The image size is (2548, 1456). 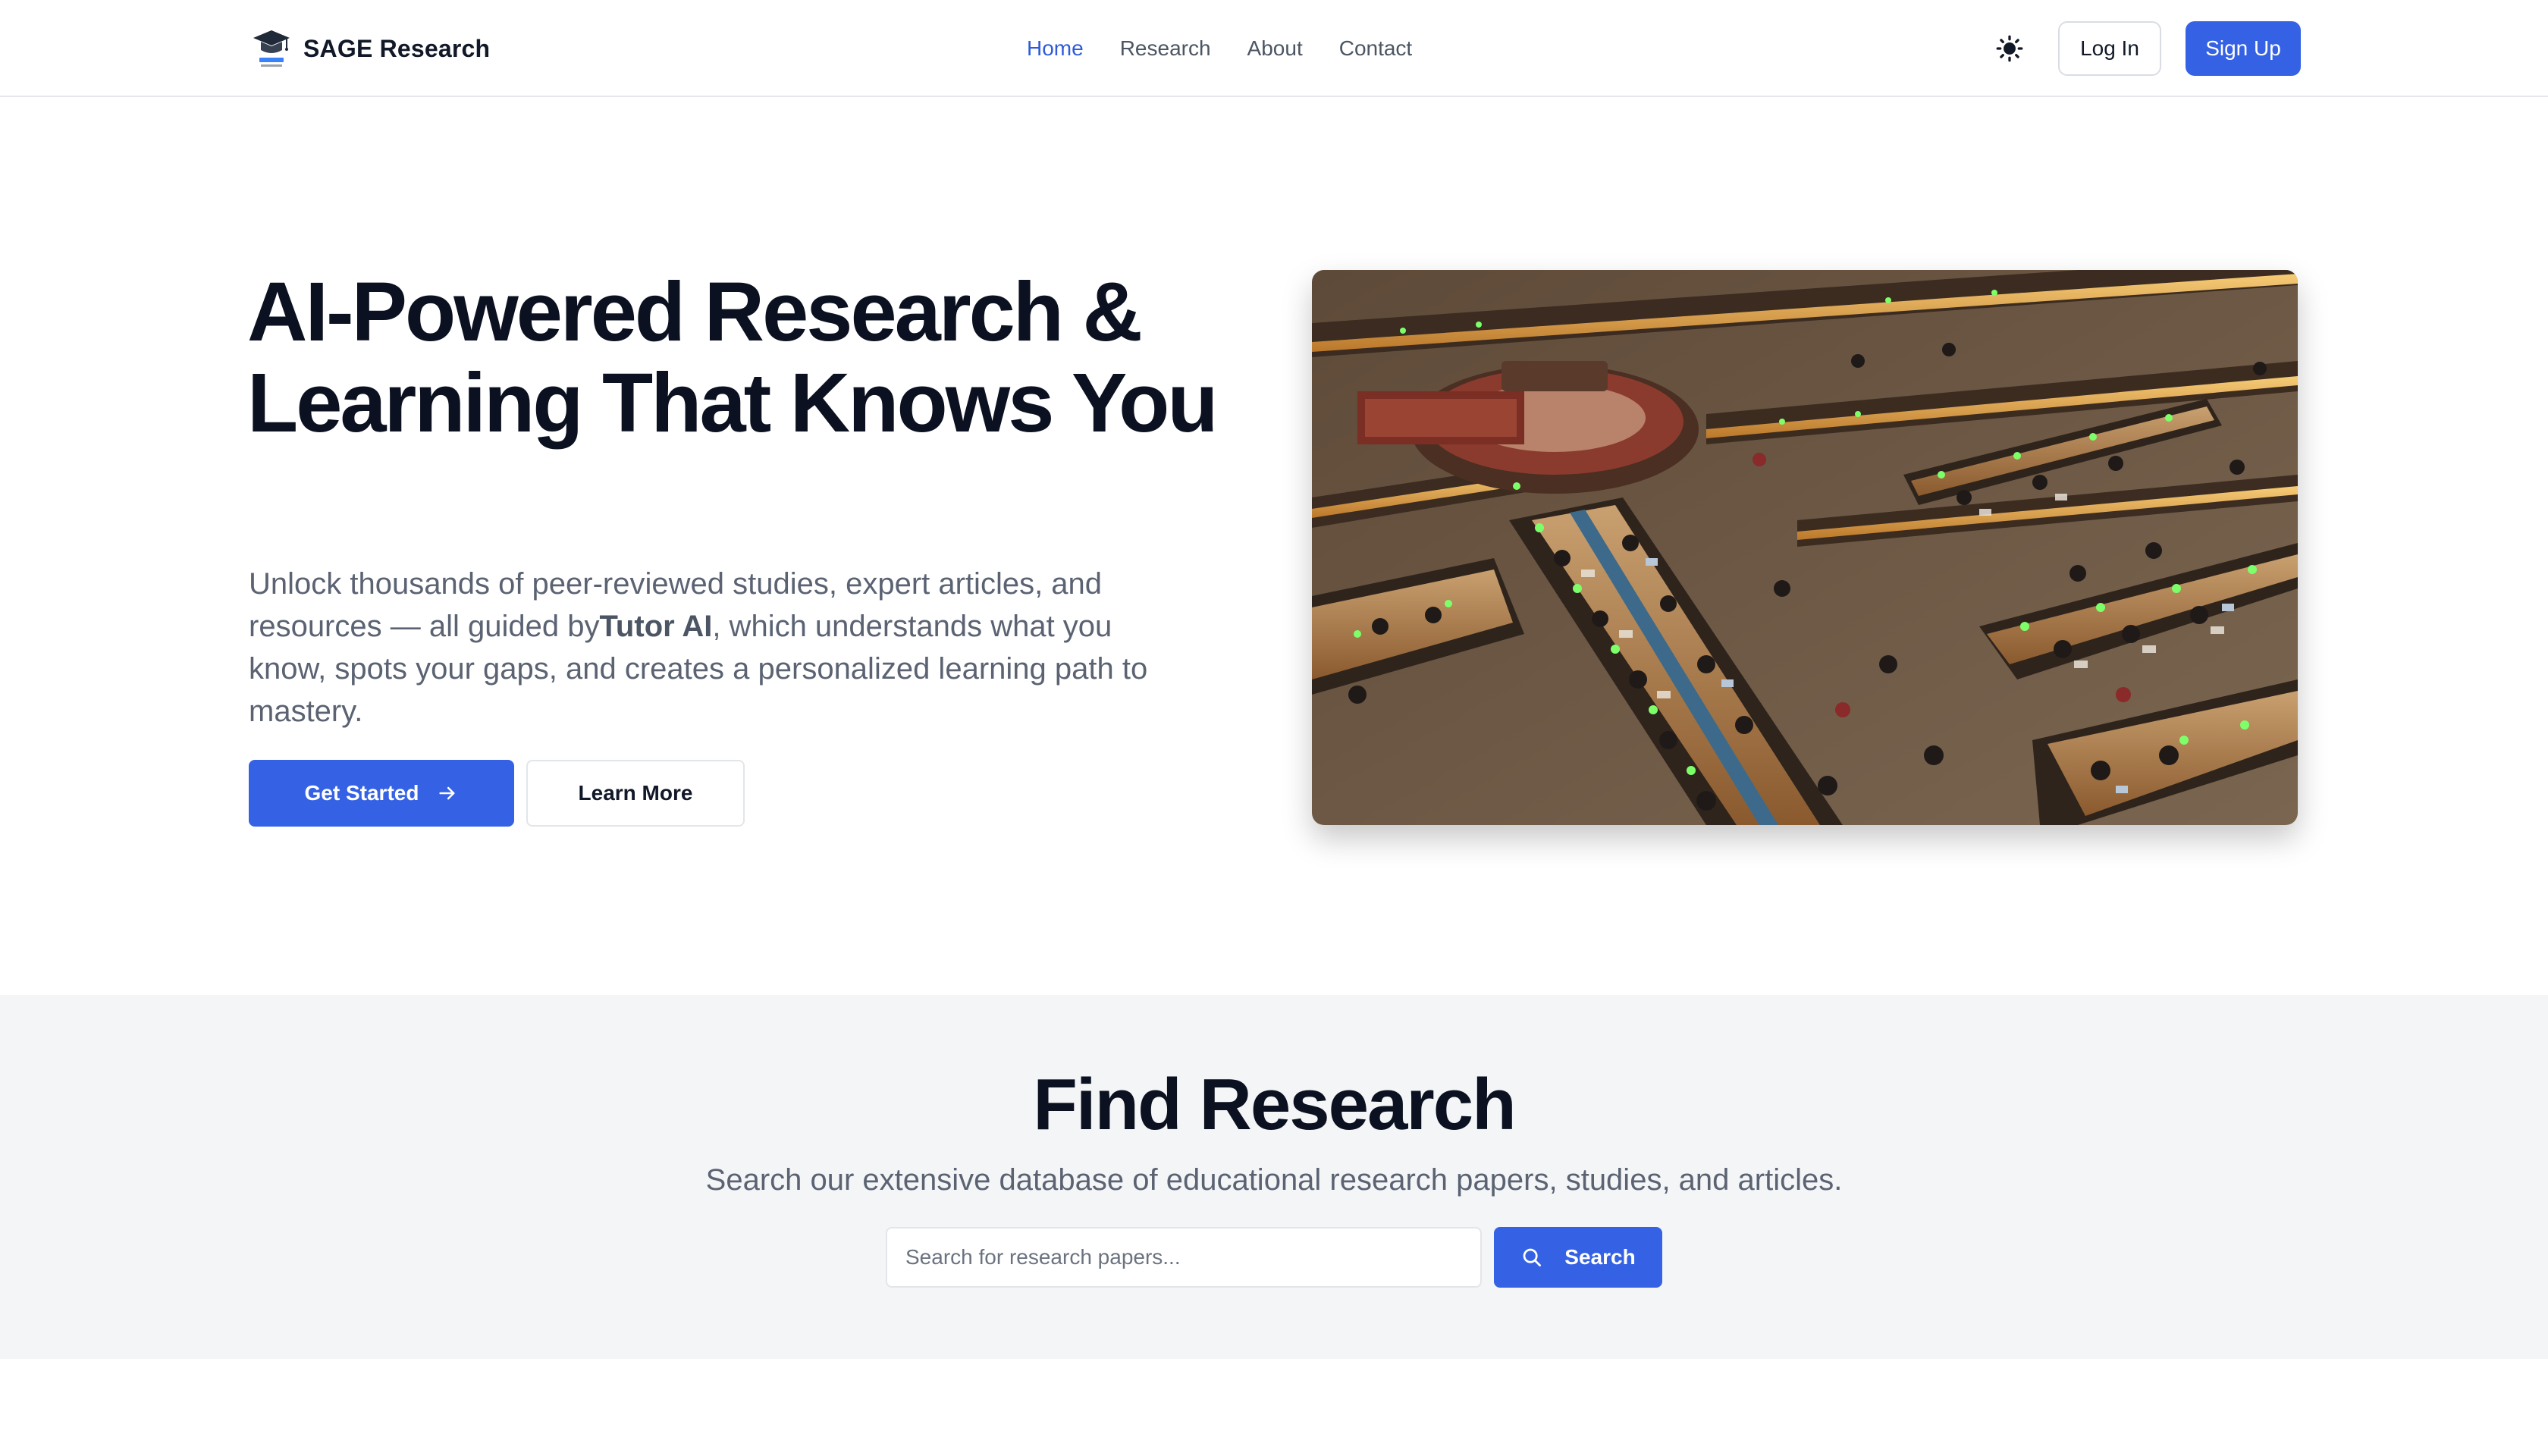 I want to click on arrow-right-icon, so click(x=447, y=793).